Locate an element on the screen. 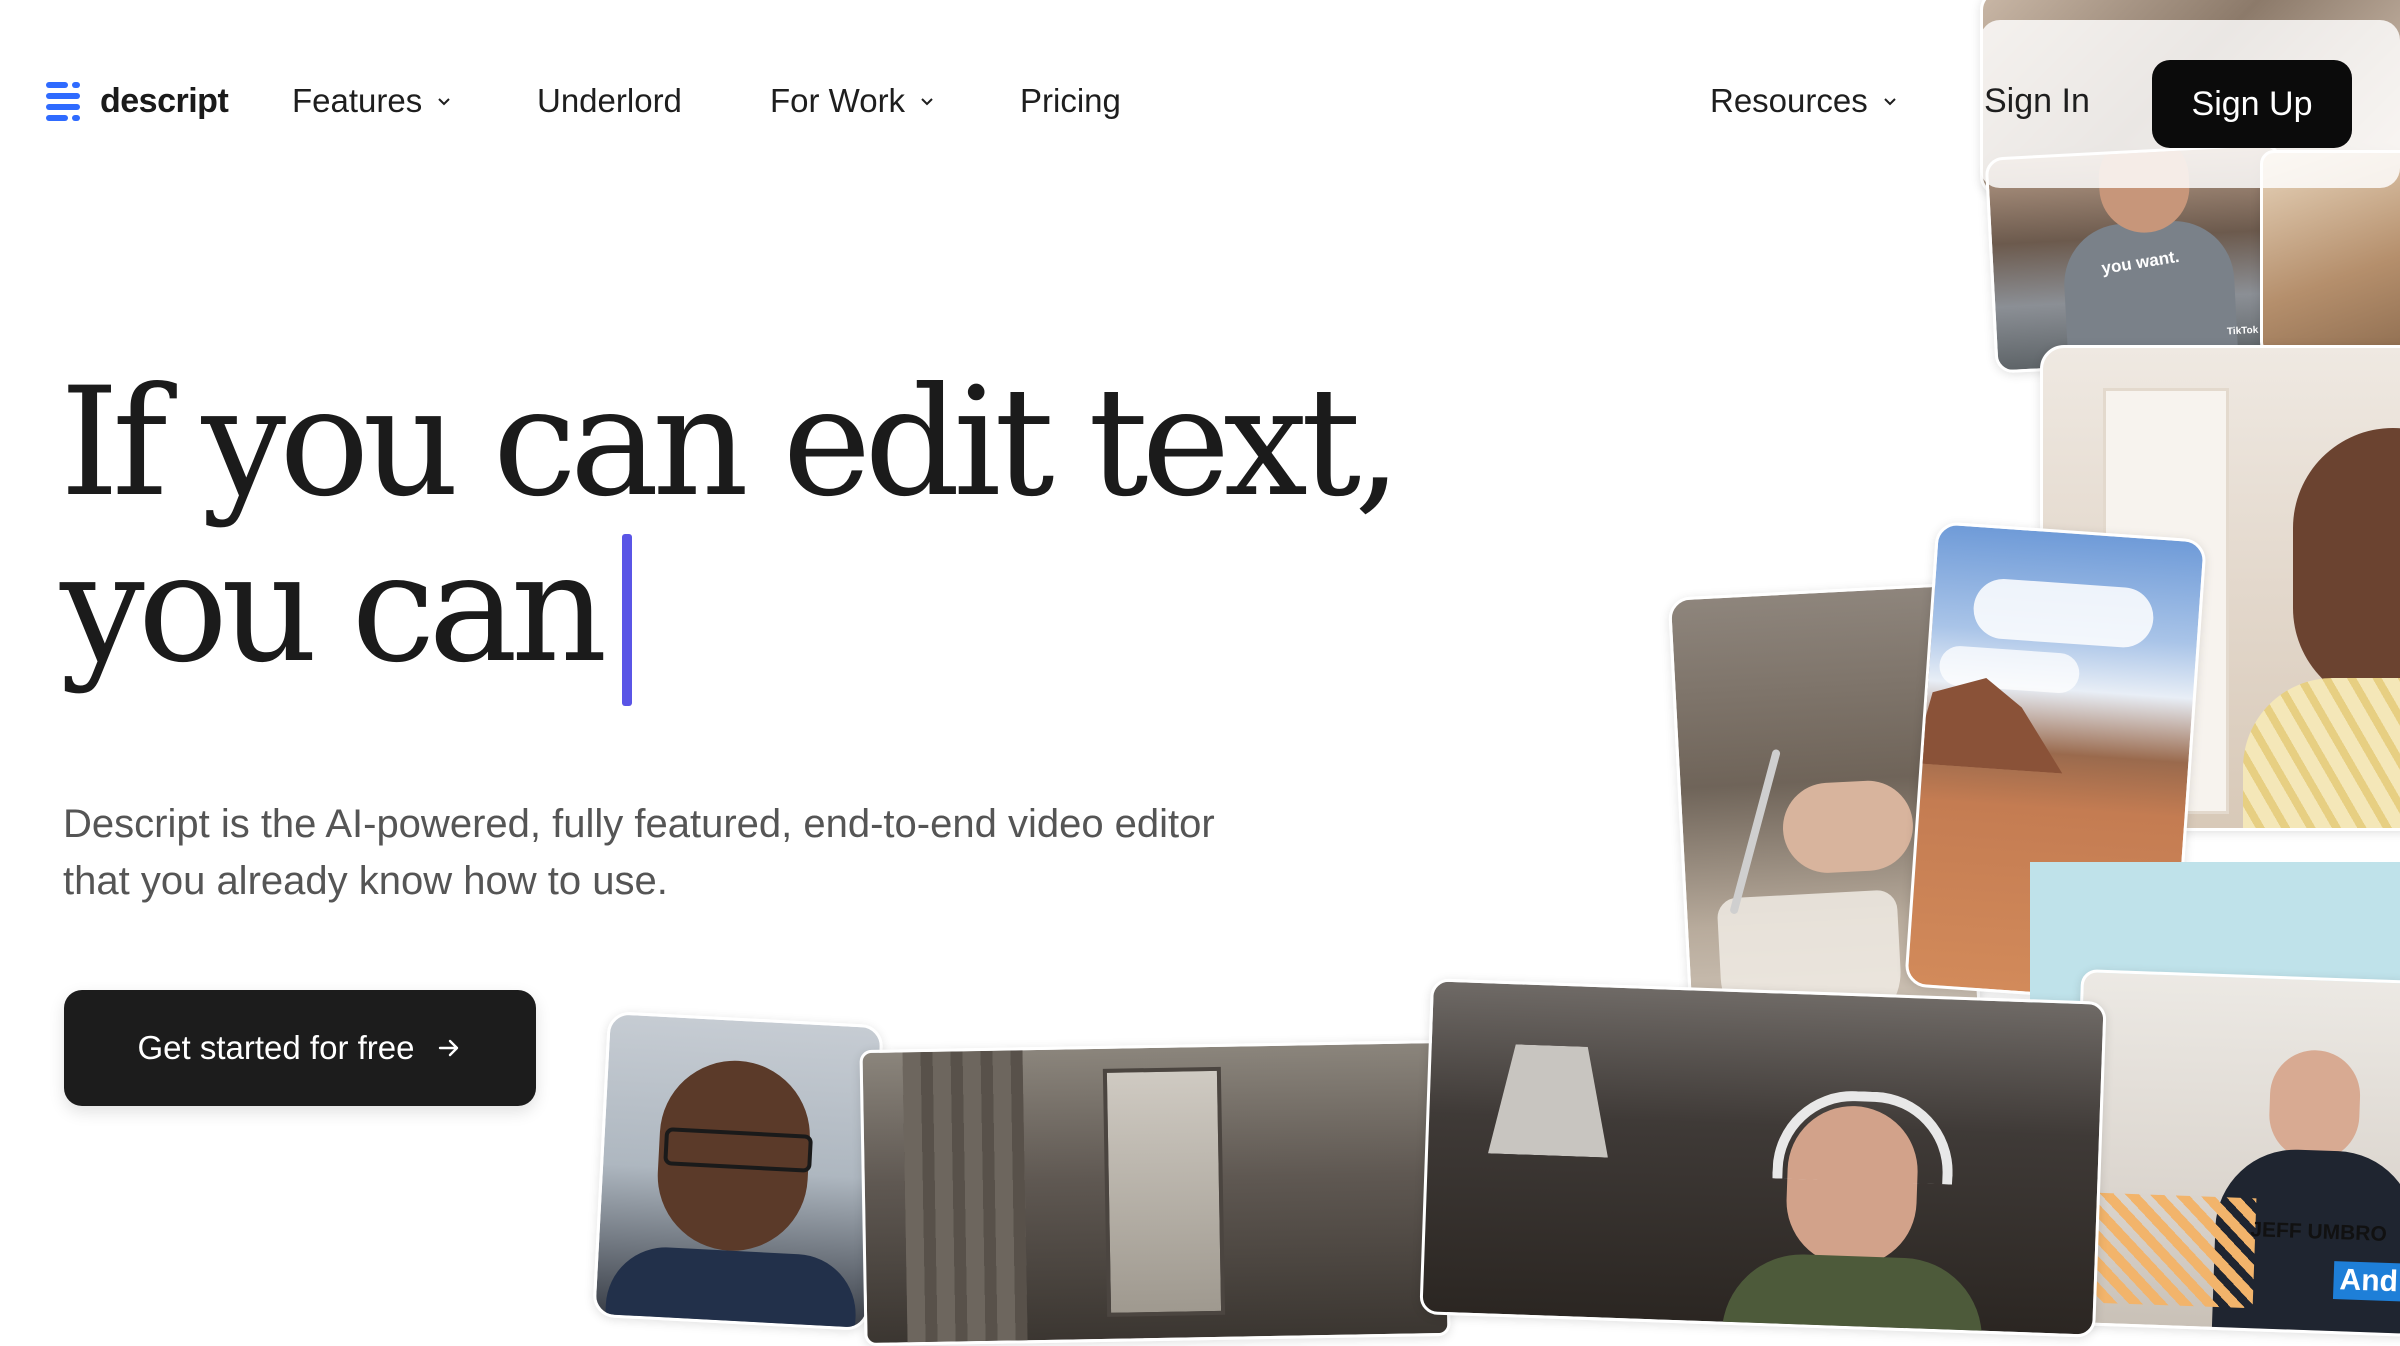 This screenshot has width=2400, height=1346. nav-features: Features is located at coordinates (372, 101).